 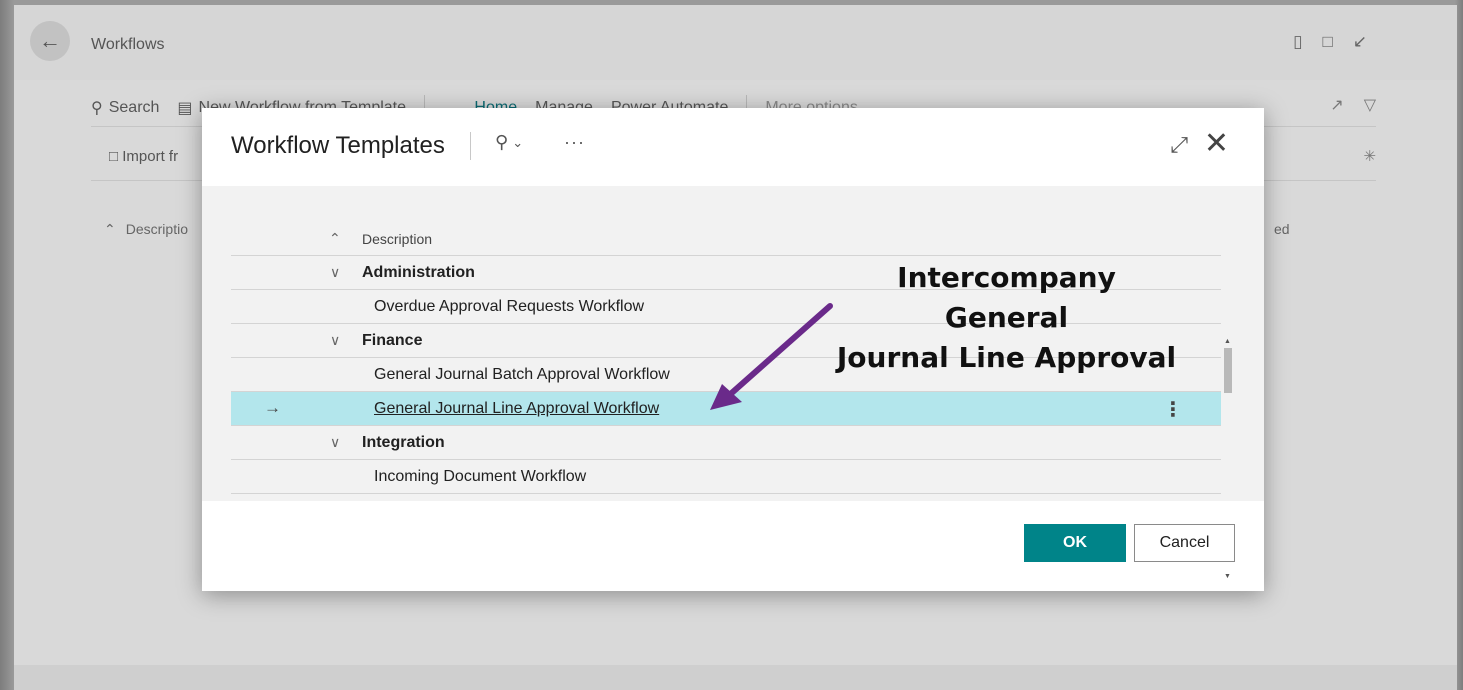 I want to click on chevron-down-icon: ⌄, so click(x=518, y=142).